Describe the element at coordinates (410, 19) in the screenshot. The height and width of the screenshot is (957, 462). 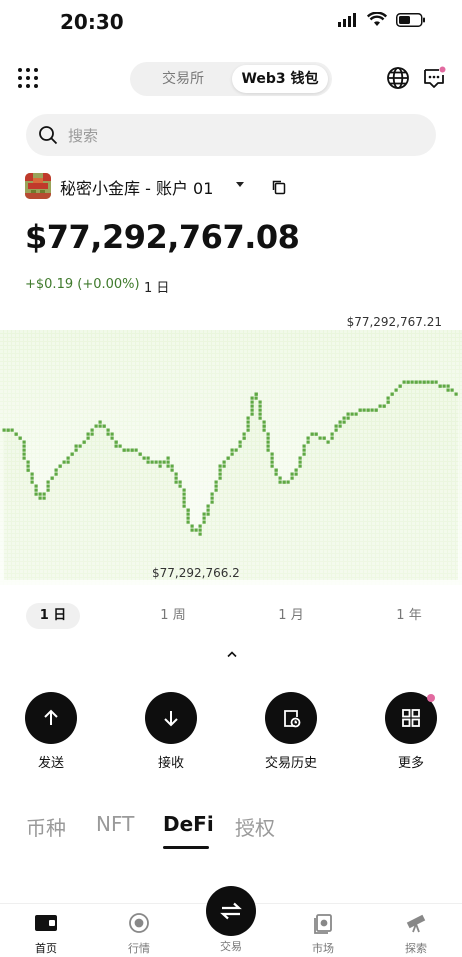
I see `battery-icon` at that location.